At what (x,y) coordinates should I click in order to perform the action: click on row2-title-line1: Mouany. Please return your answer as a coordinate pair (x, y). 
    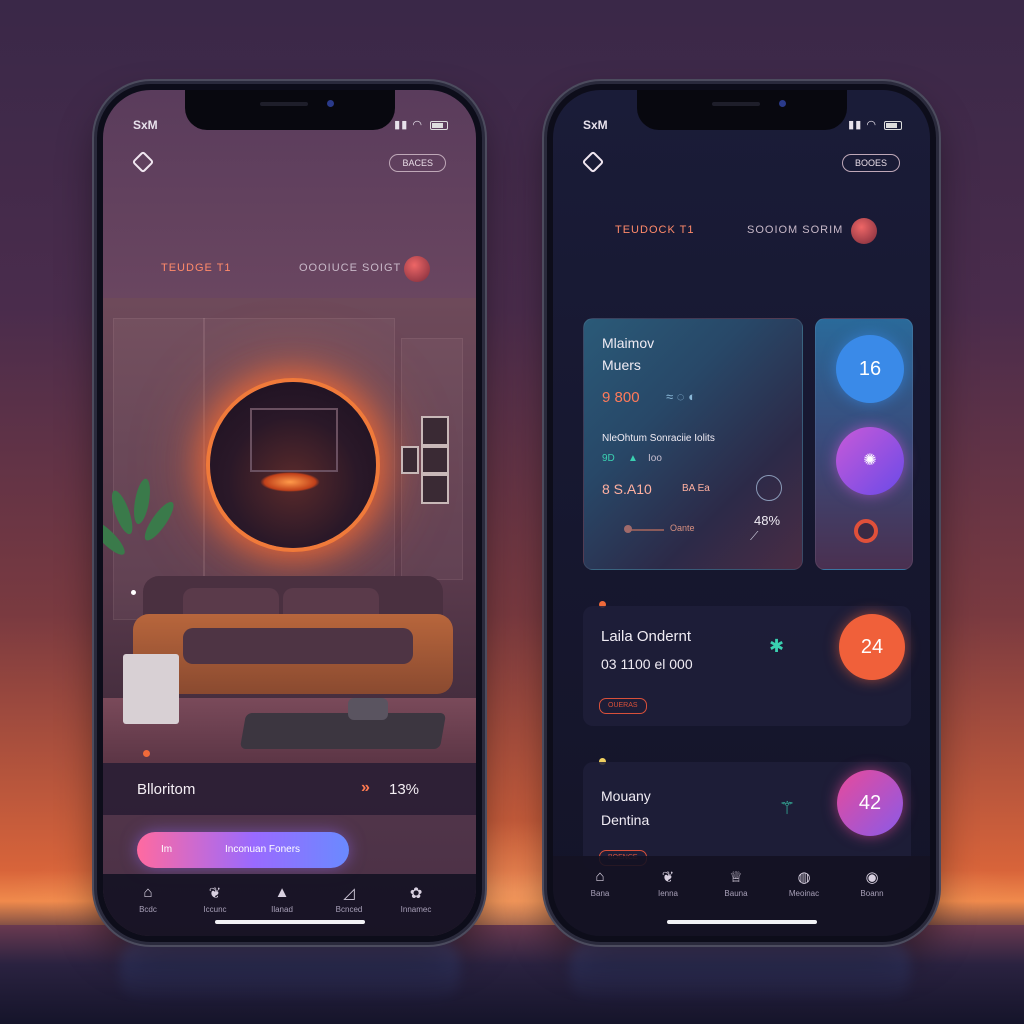
    Looking at the image, I should click on (626, 796).